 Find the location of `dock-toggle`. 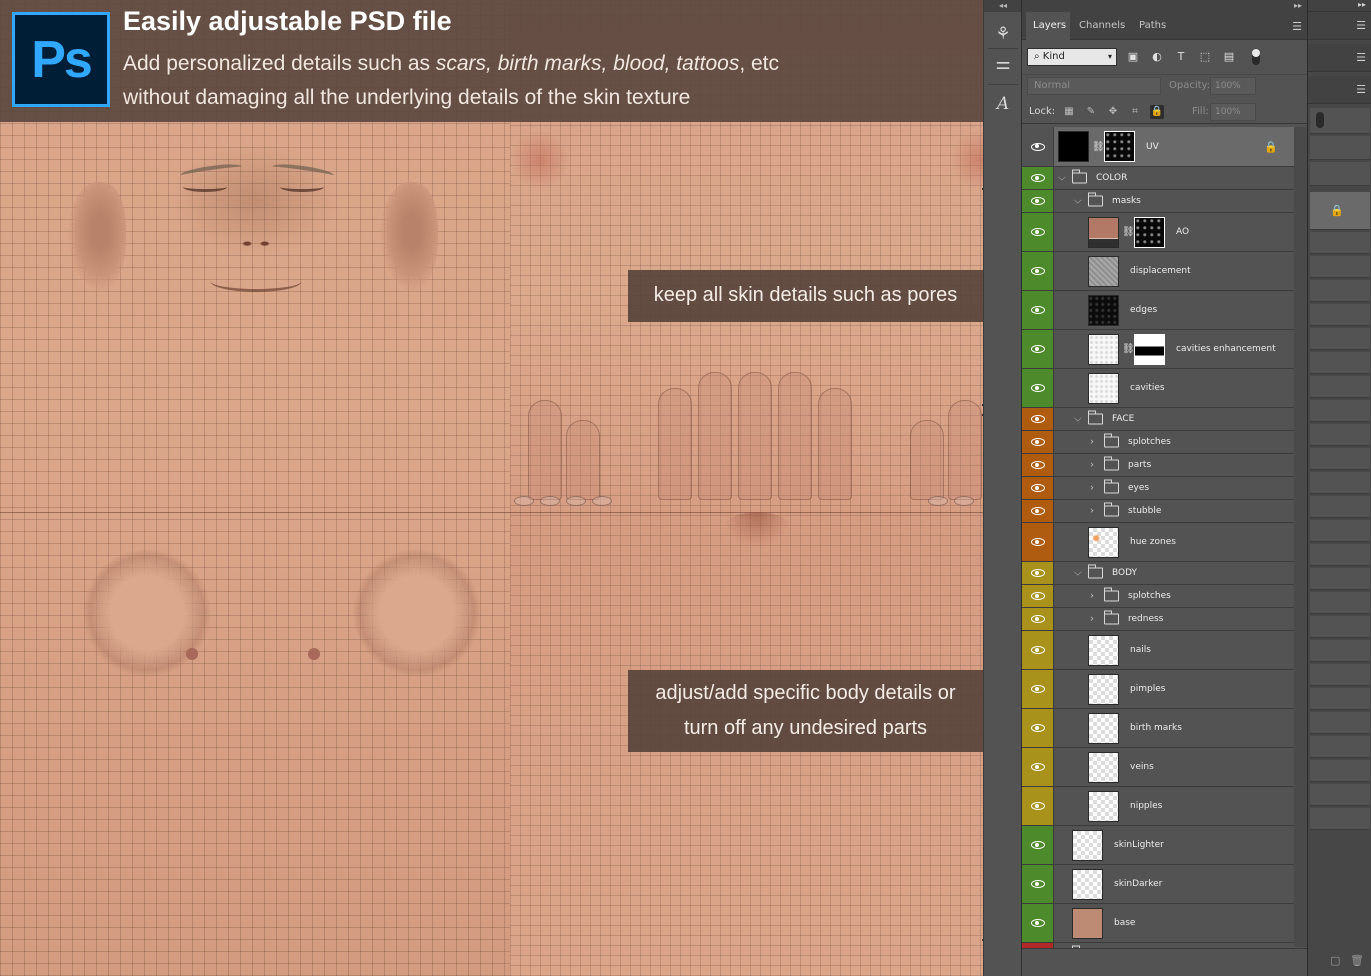

dock-toggle is located at coordinates (1320, 120).